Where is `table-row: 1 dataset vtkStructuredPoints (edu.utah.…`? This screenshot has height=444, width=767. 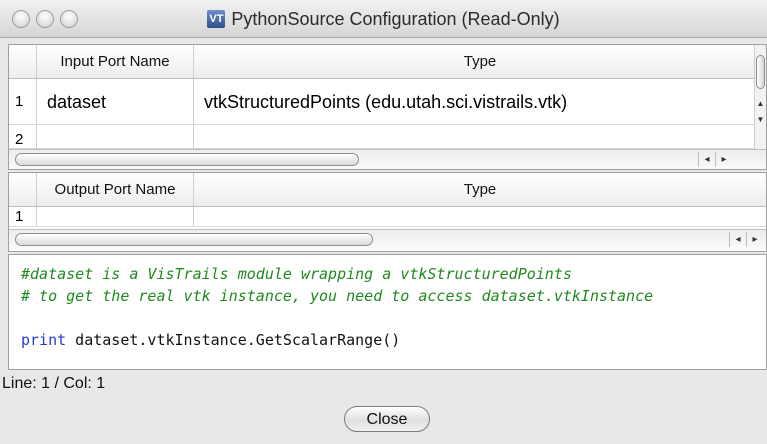
table-row: 1 dataset vtkStructuredPoints (edu.utah.… is located at coordinates (387, 102).